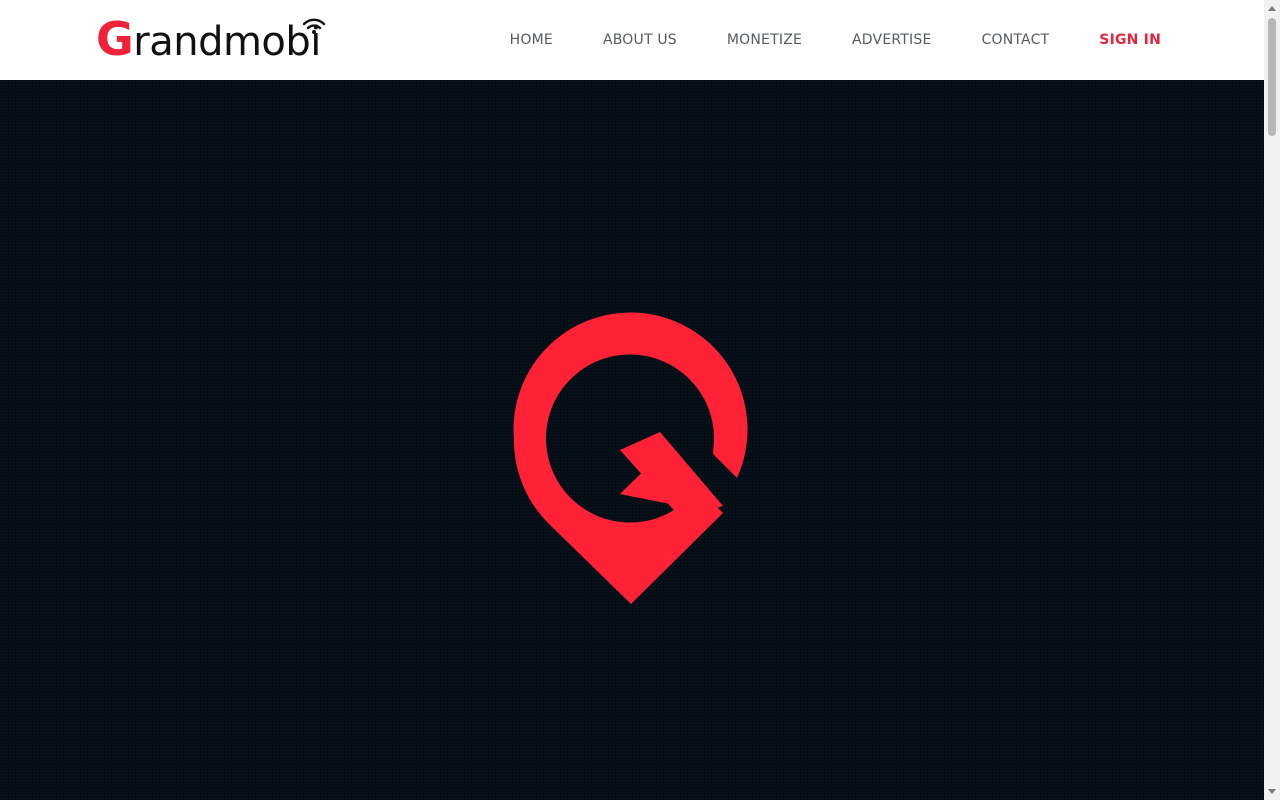 Image resolution: width=1280 pixels, height=800 pixels. I want to click on scrollbar-thumb, so click(1272, 77).